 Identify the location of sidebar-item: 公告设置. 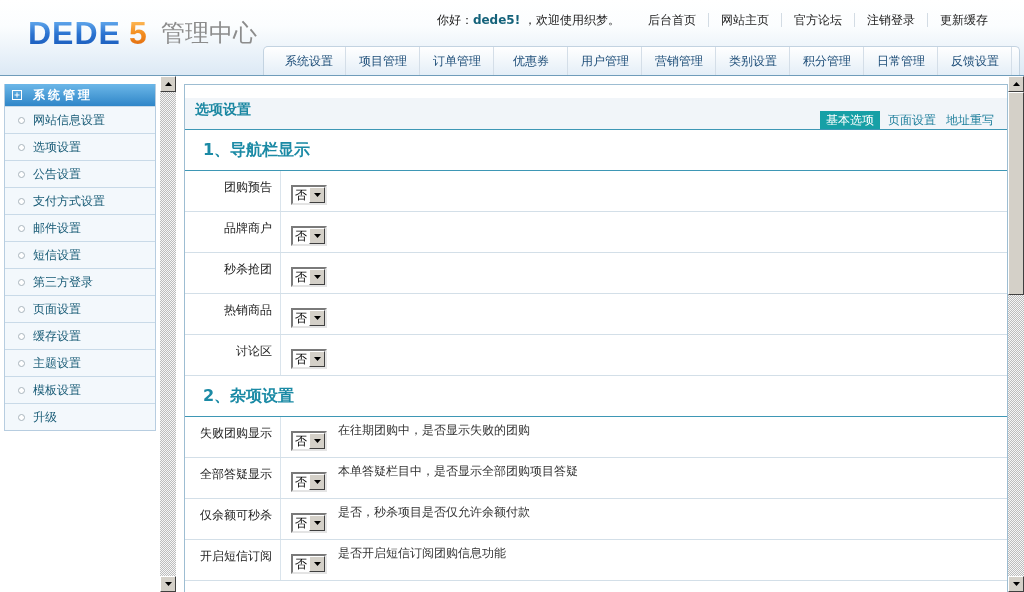
(80, 173).